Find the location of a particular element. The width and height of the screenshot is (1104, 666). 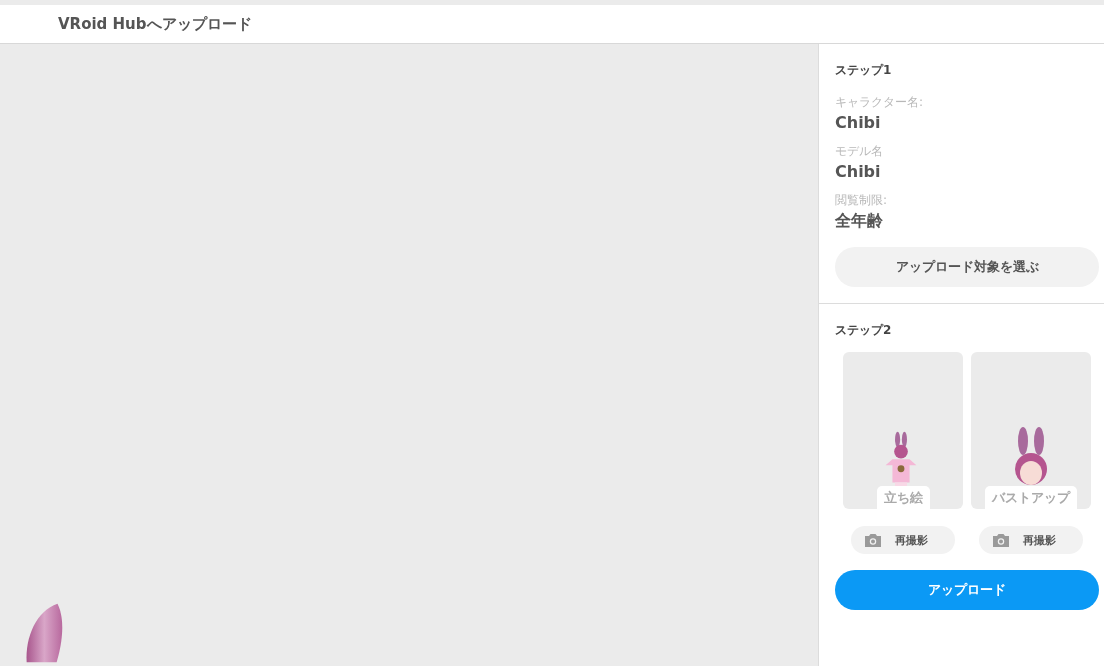

field-label: 閲覧制限: is located at coordinates (862, 200).